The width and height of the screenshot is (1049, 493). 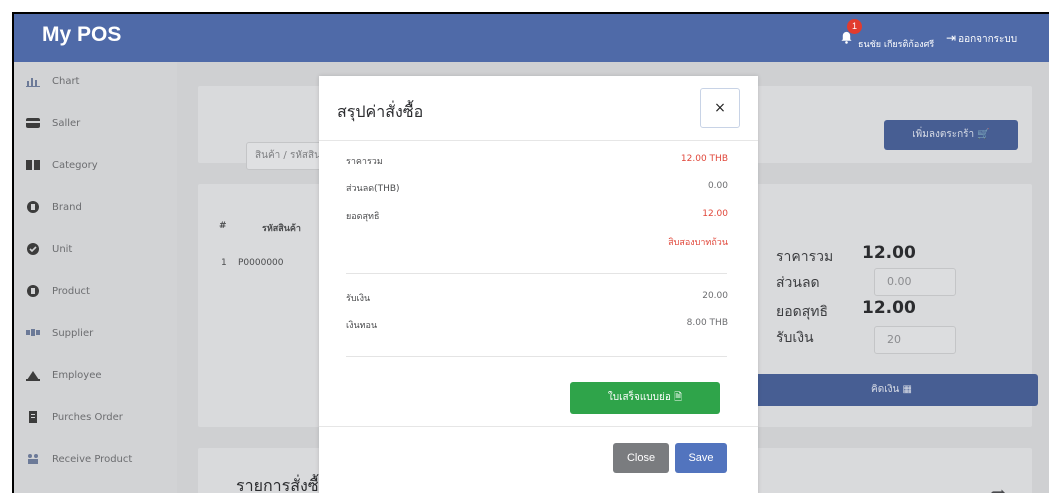 I want to click on table-header-no: #, so click(x=223, y=226).